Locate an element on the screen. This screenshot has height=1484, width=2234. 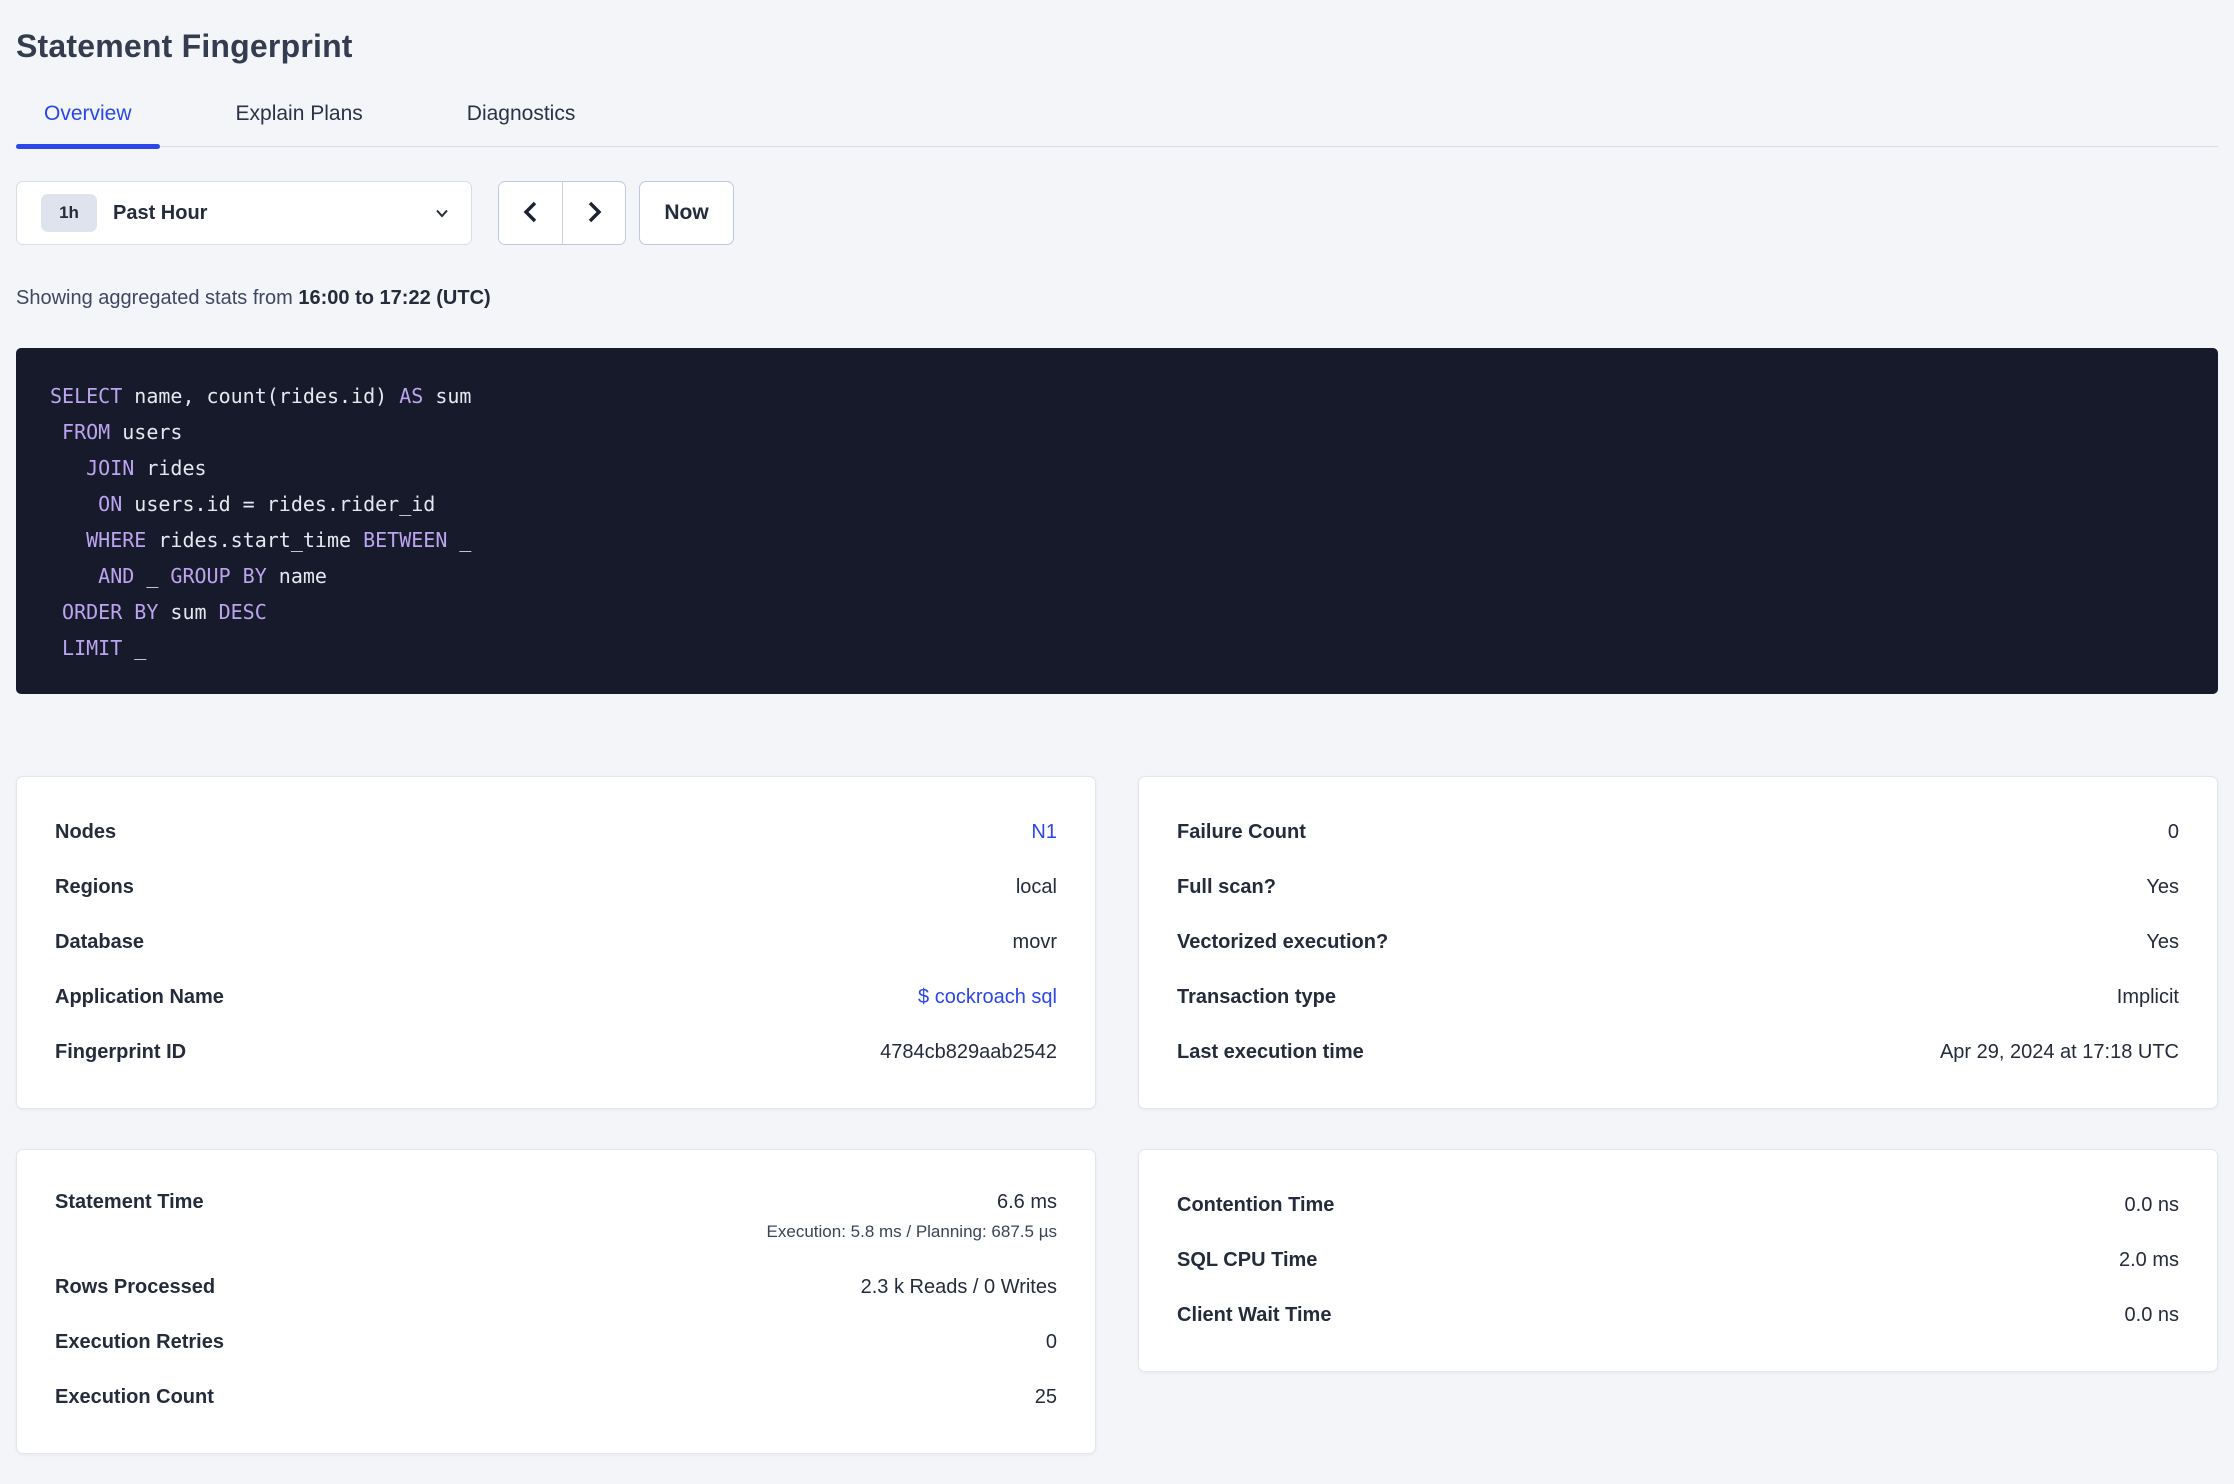
detail-row-database: Database movr is located at coordinates (556, 942).